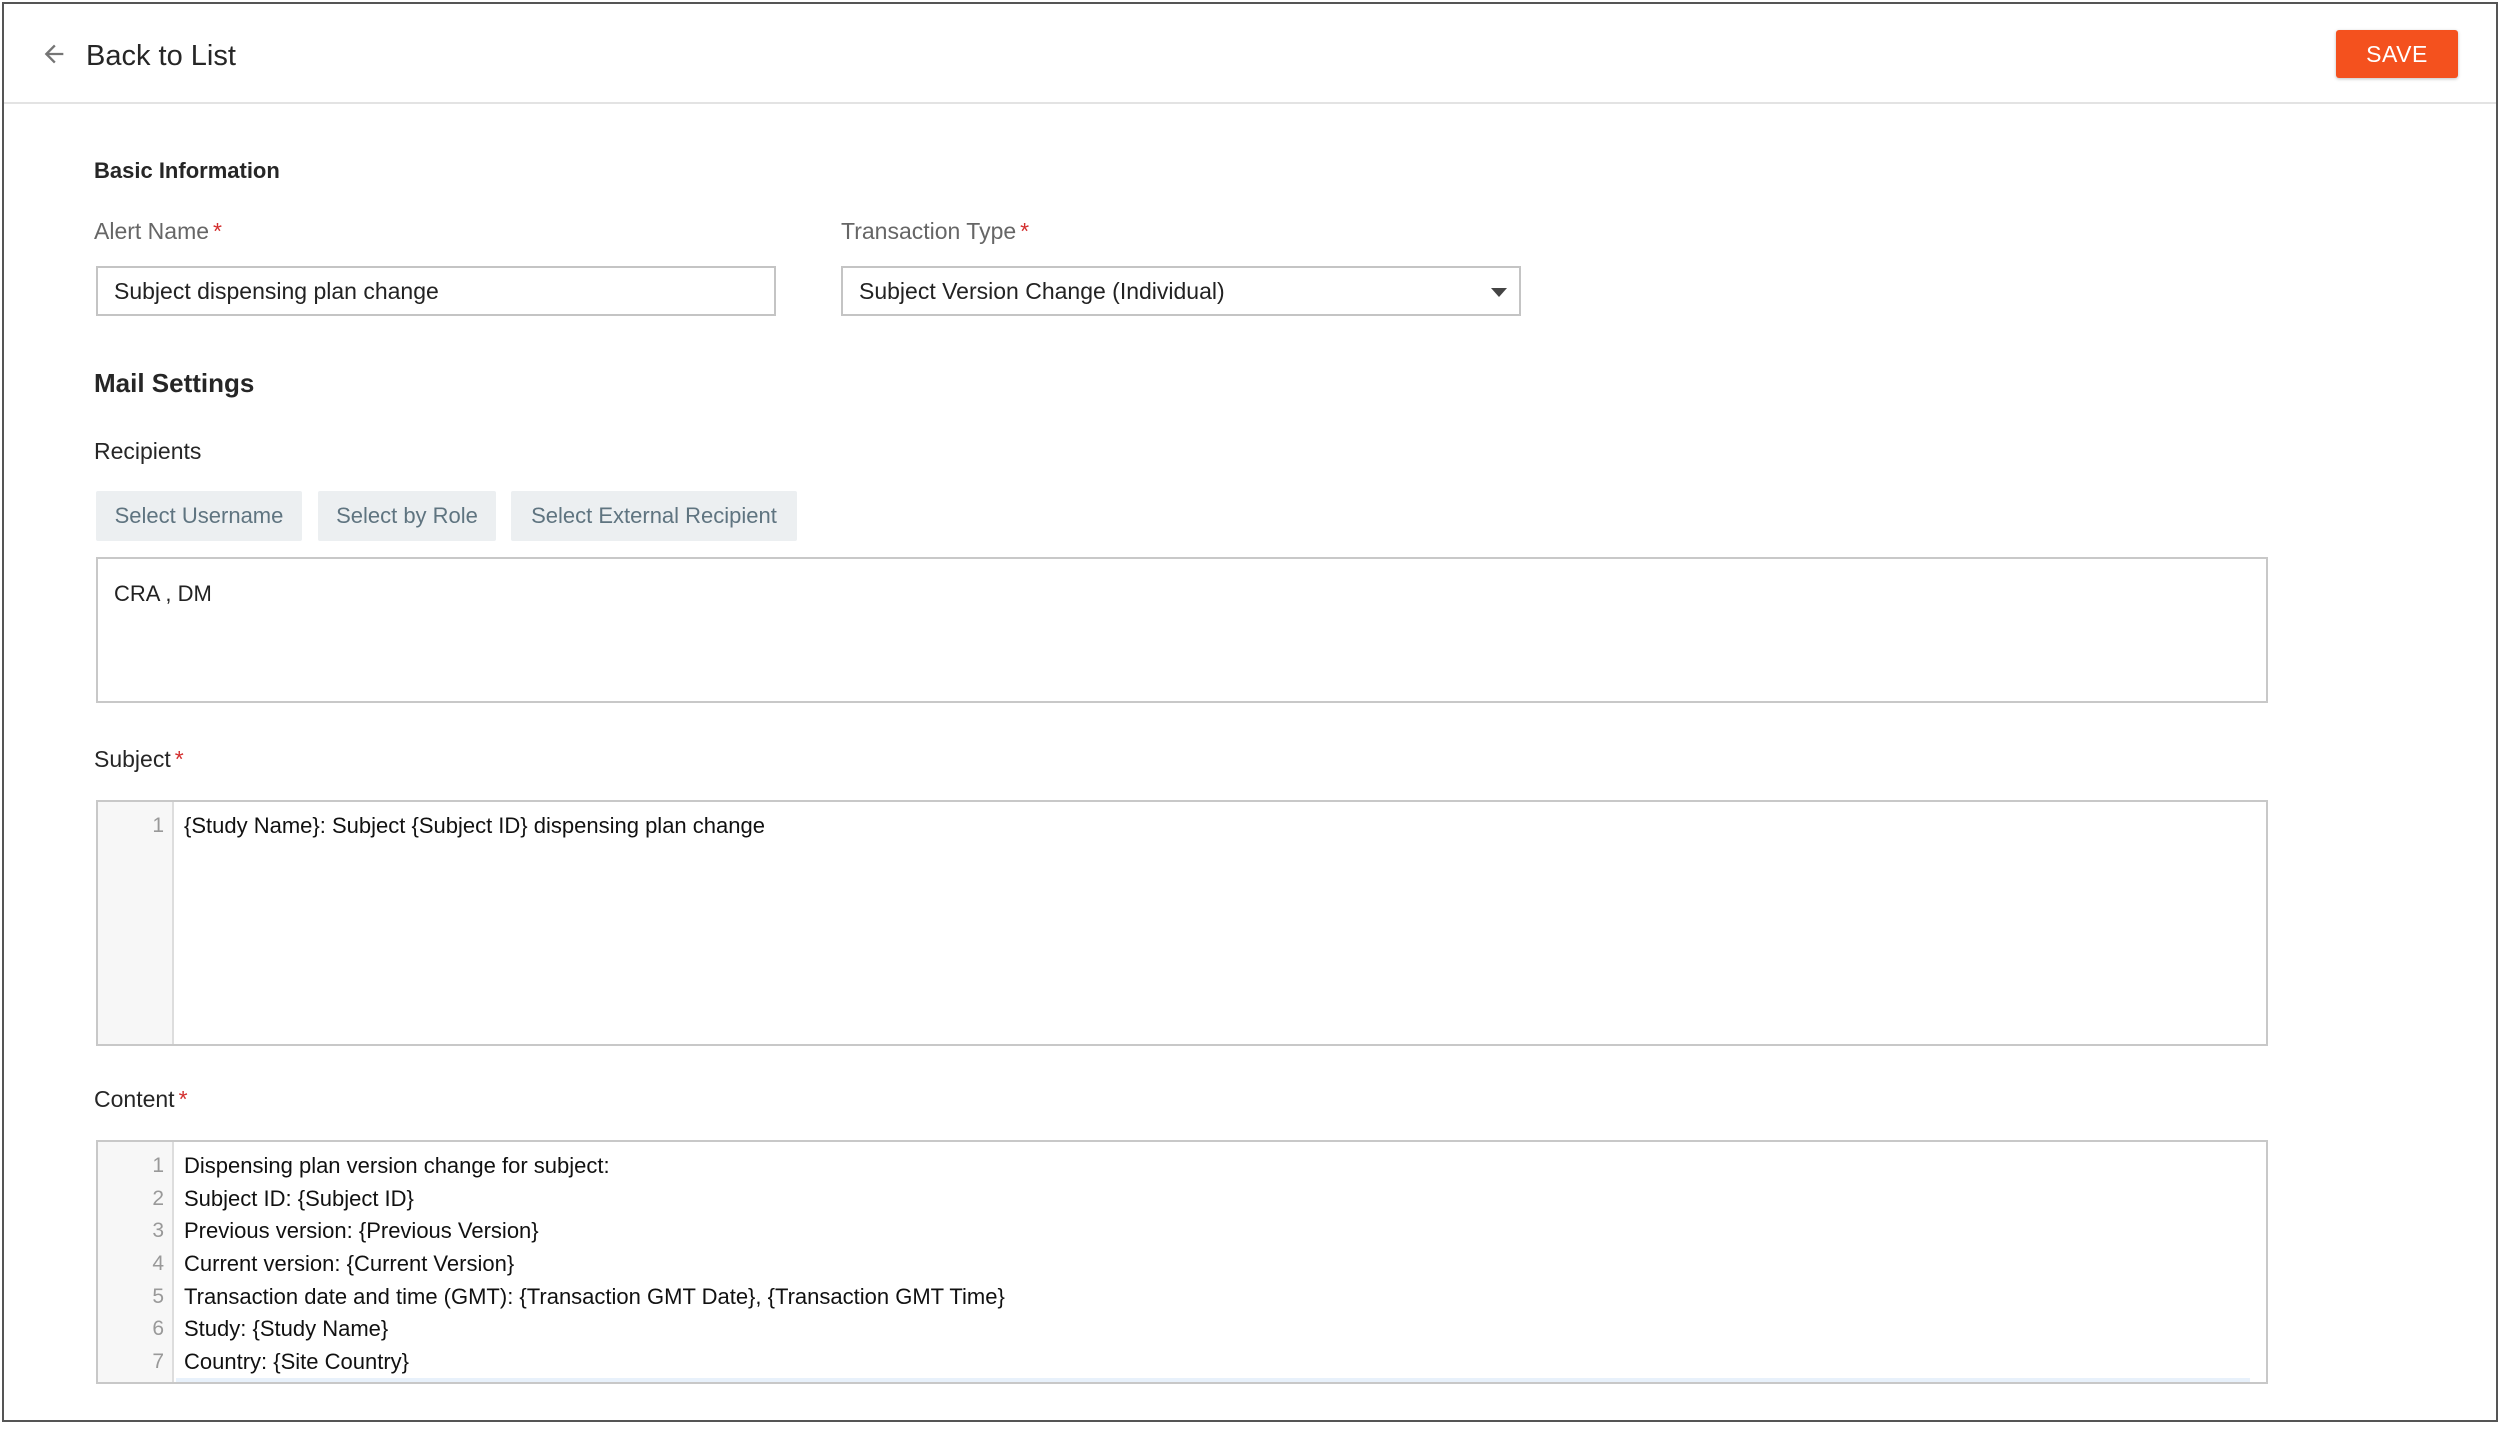 The height and width of the screenshot is (1429, 2500). What do you see at coordinates (158, 231) in the screenshot?
I see `alert-name-label: Alert Name *` at bounding box center [158, 231].